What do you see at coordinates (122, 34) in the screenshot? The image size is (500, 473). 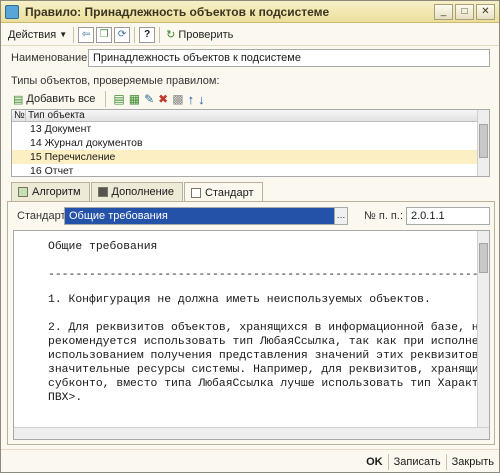 I see `refresh-icon: ⟳` at bounding box center [122, 34].